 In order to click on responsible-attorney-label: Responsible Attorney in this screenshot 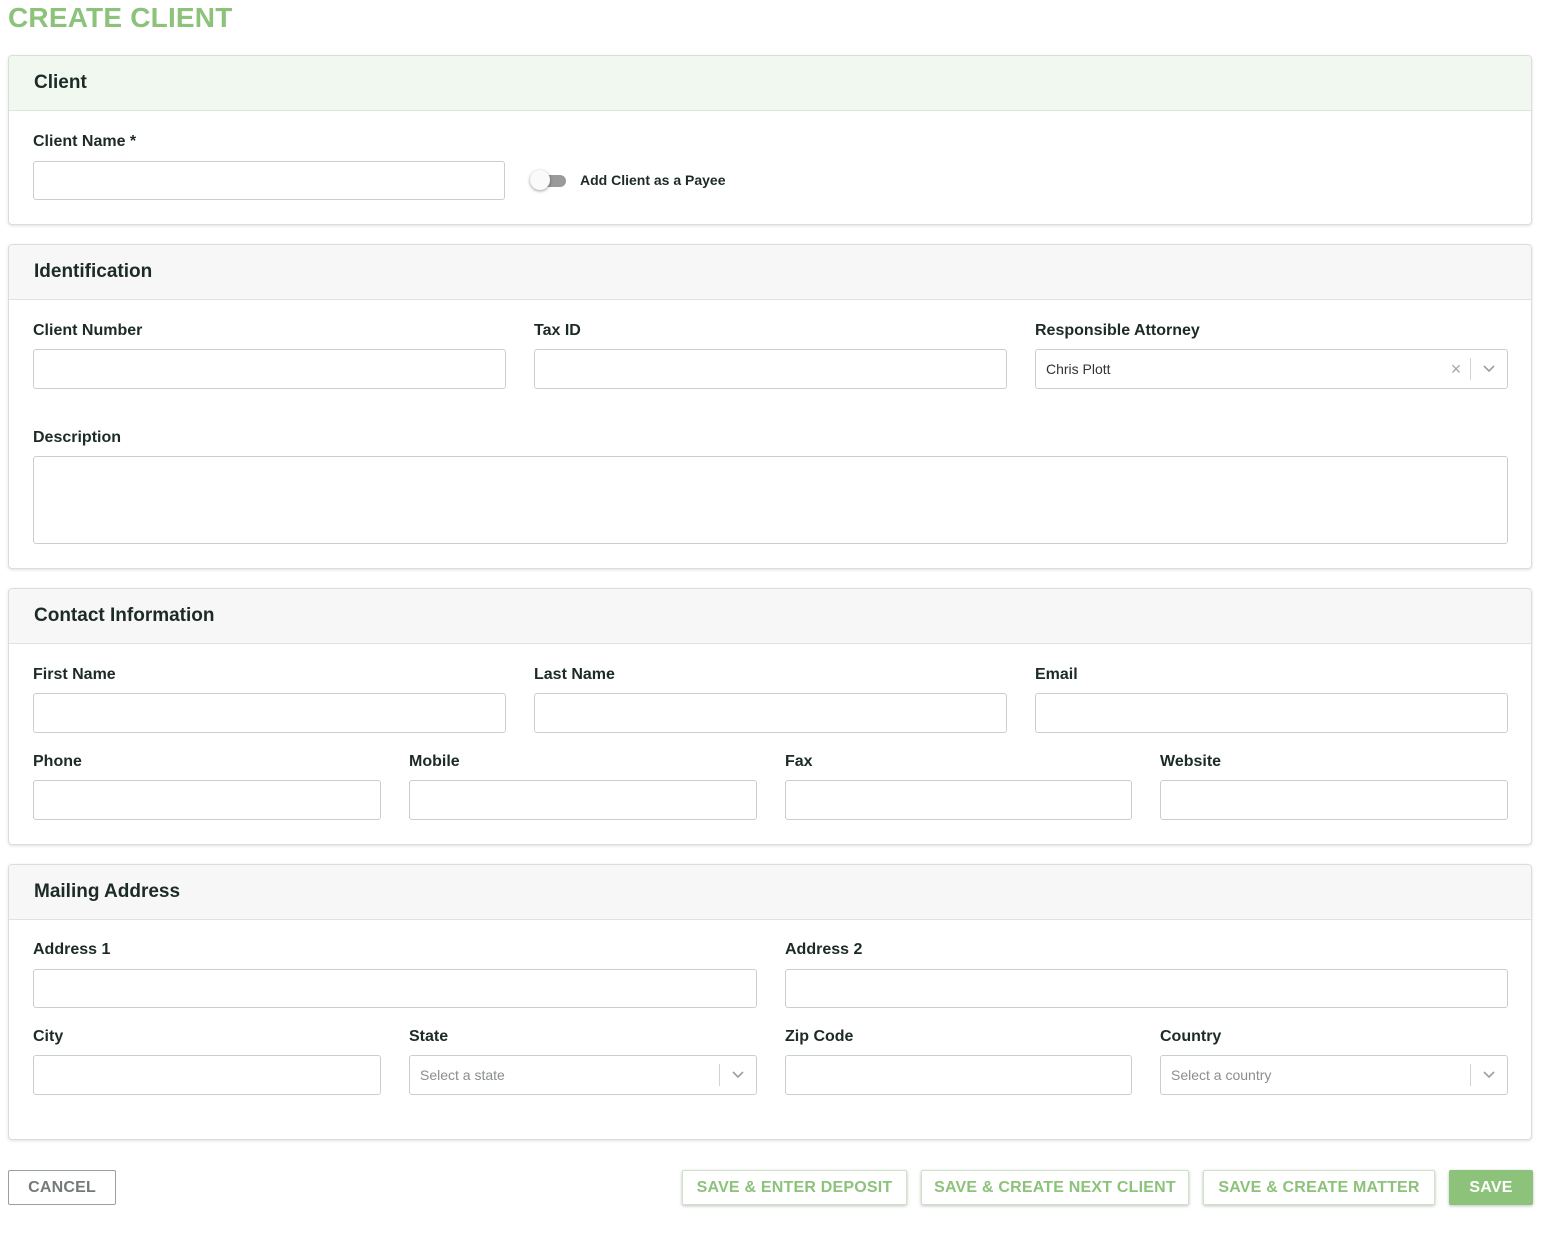, I will do `click(1117, 330)`.